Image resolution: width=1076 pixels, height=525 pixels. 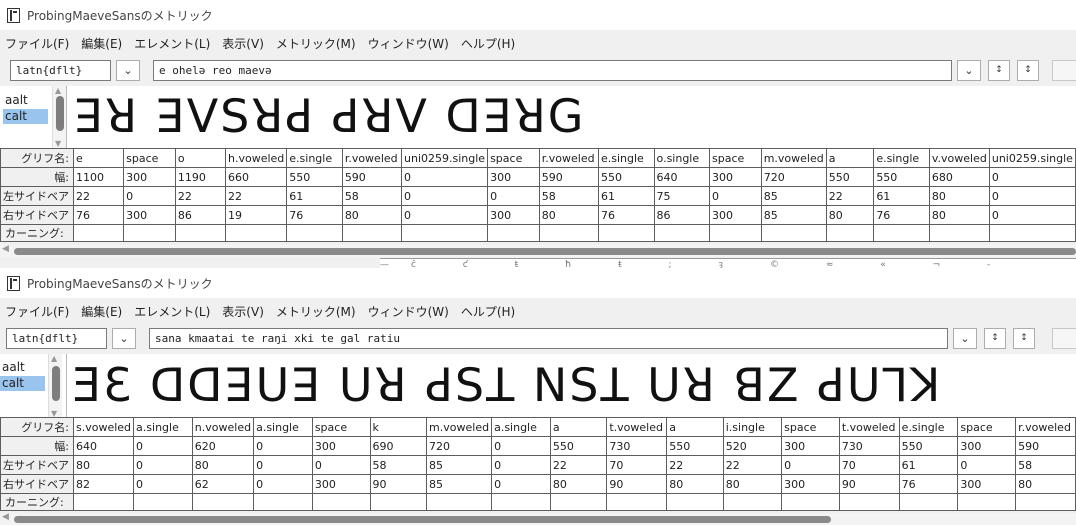 I want to click on glyph-cell: s.voweled, so click(x=103, y=427).